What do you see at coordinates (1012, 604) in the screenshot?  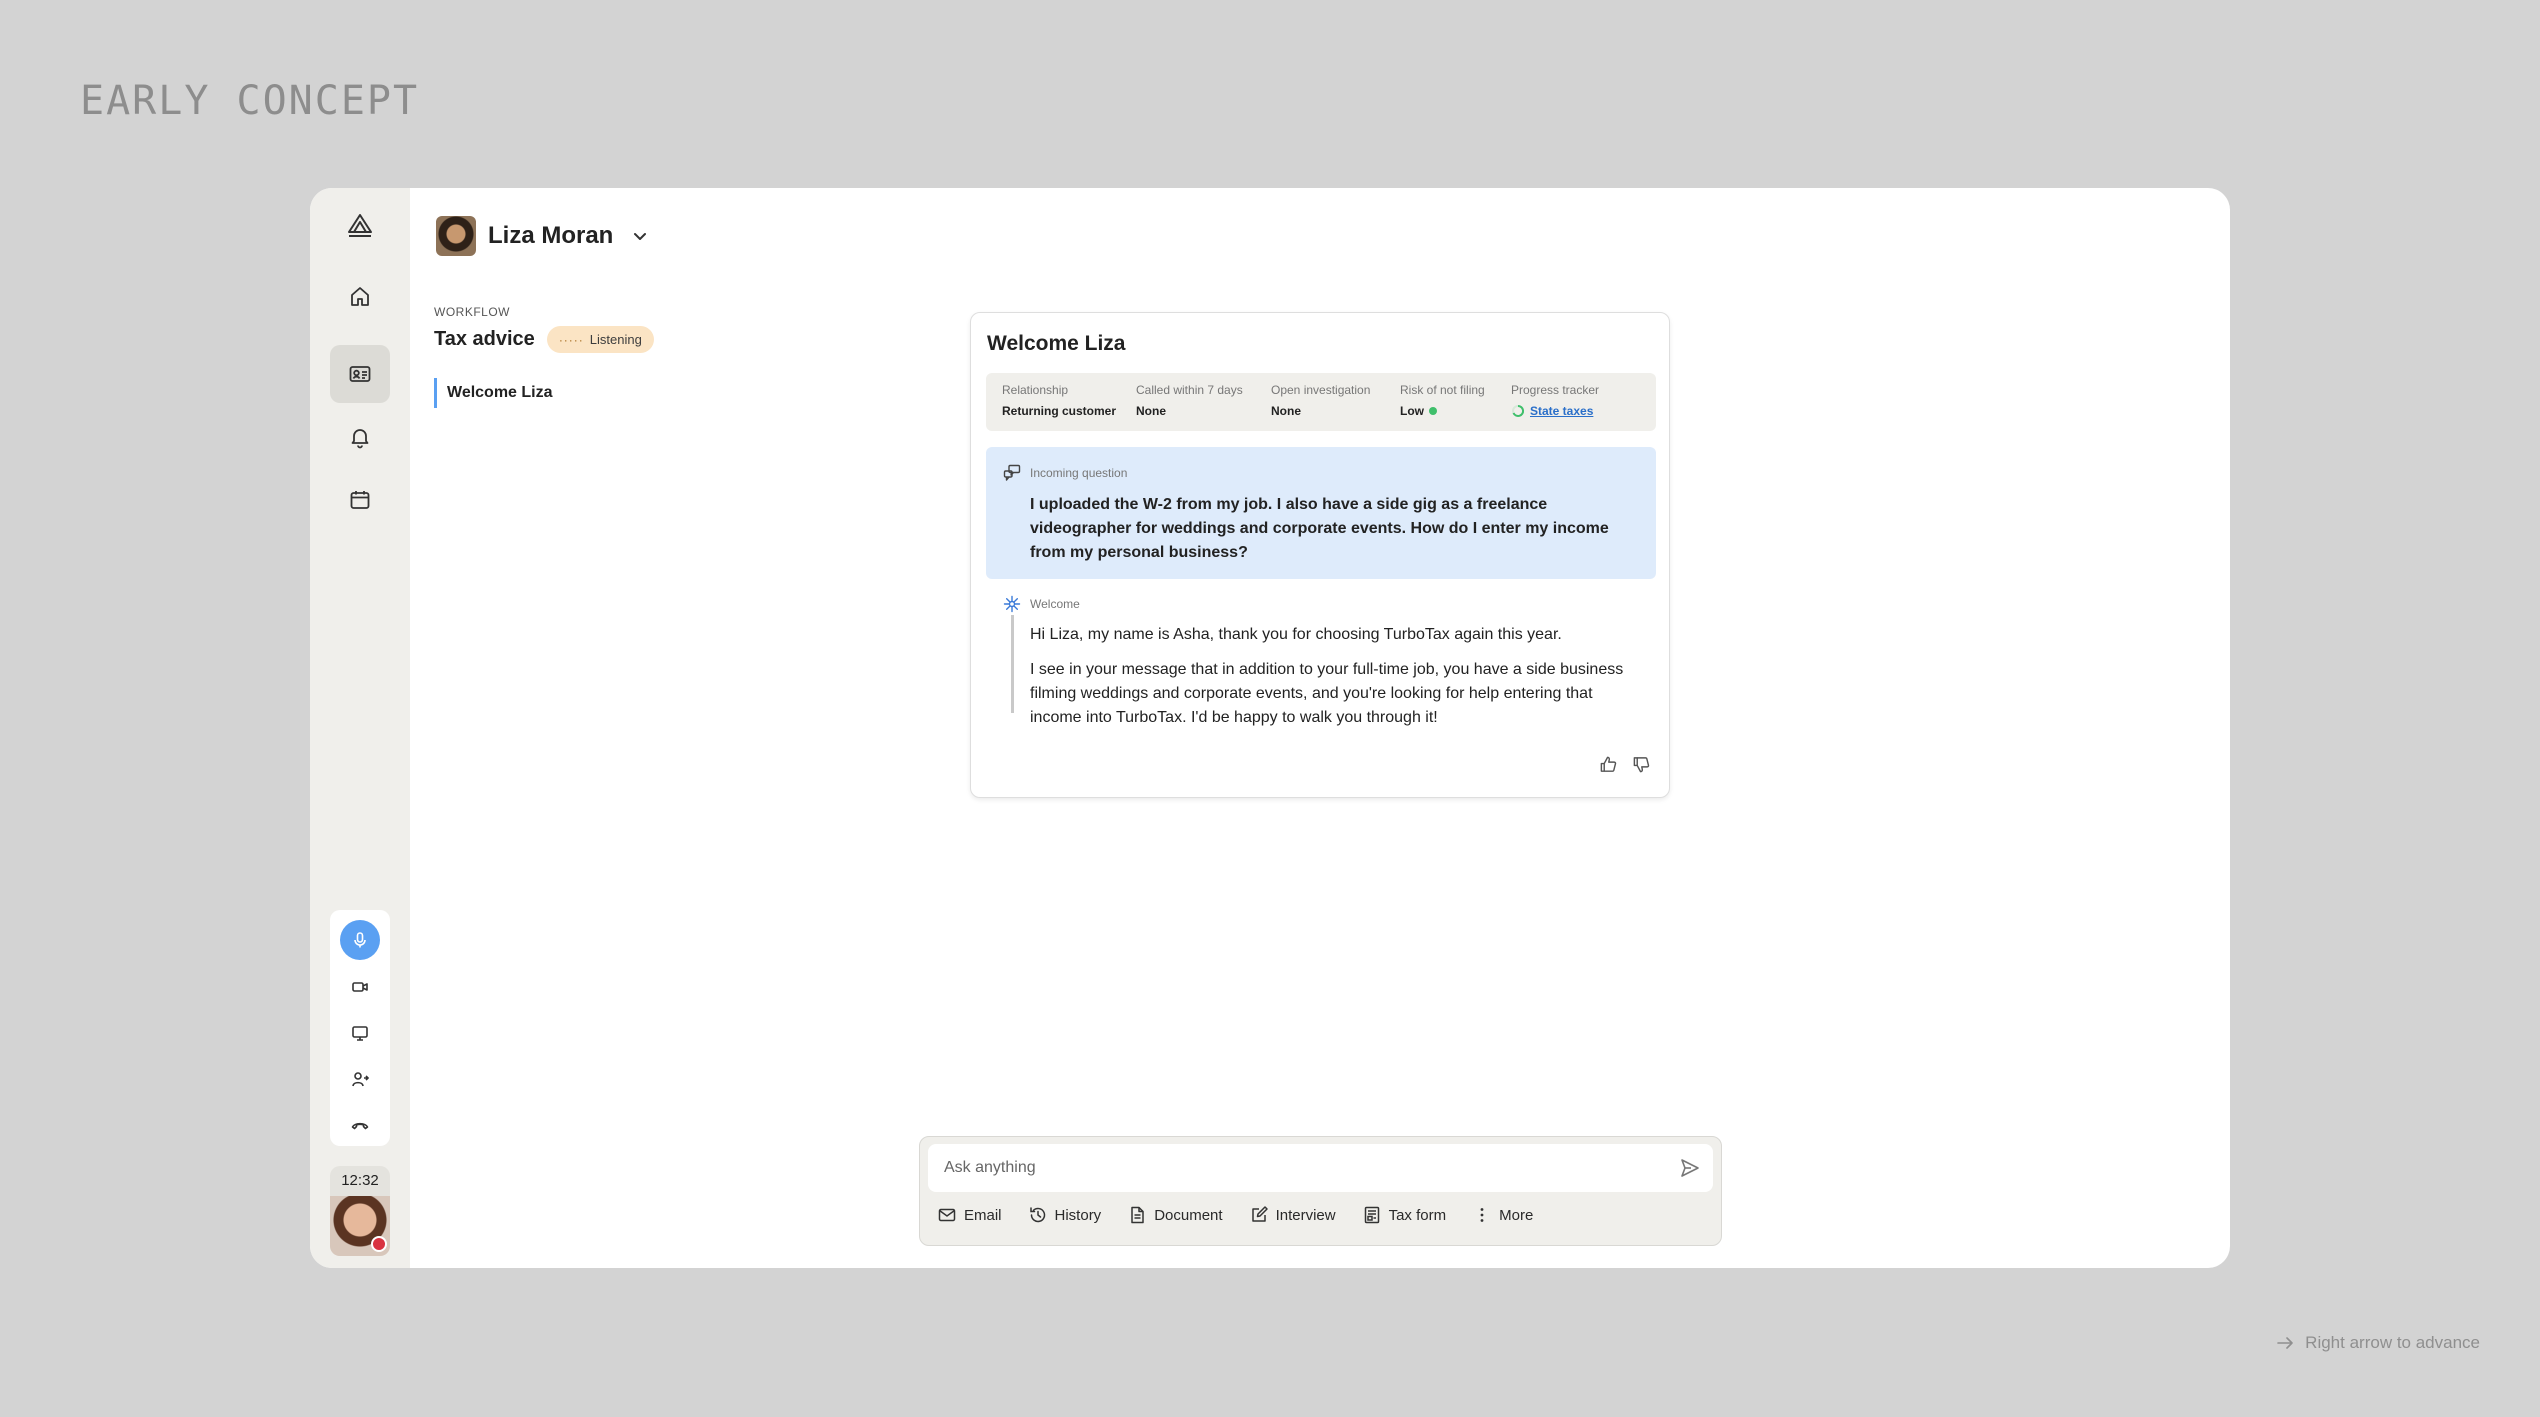 I see `sparkle-icon` at bounding box center [1012, 604].